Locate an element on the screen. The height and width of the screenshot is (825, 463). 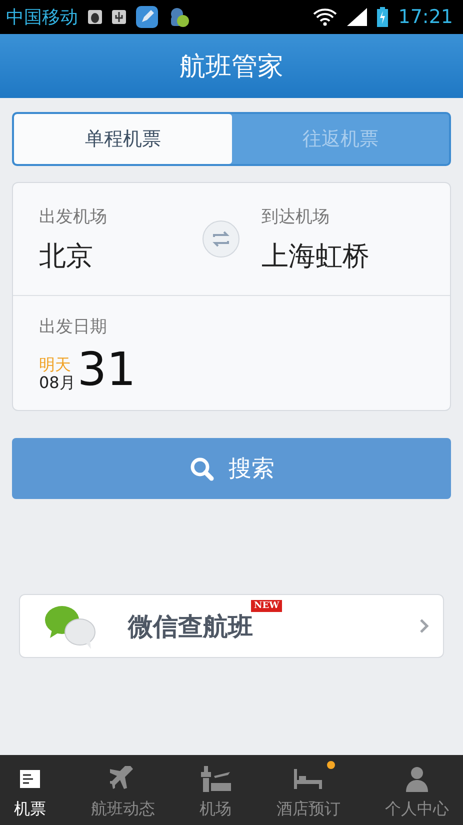
battery-icon is located at coordinates (382, 17).